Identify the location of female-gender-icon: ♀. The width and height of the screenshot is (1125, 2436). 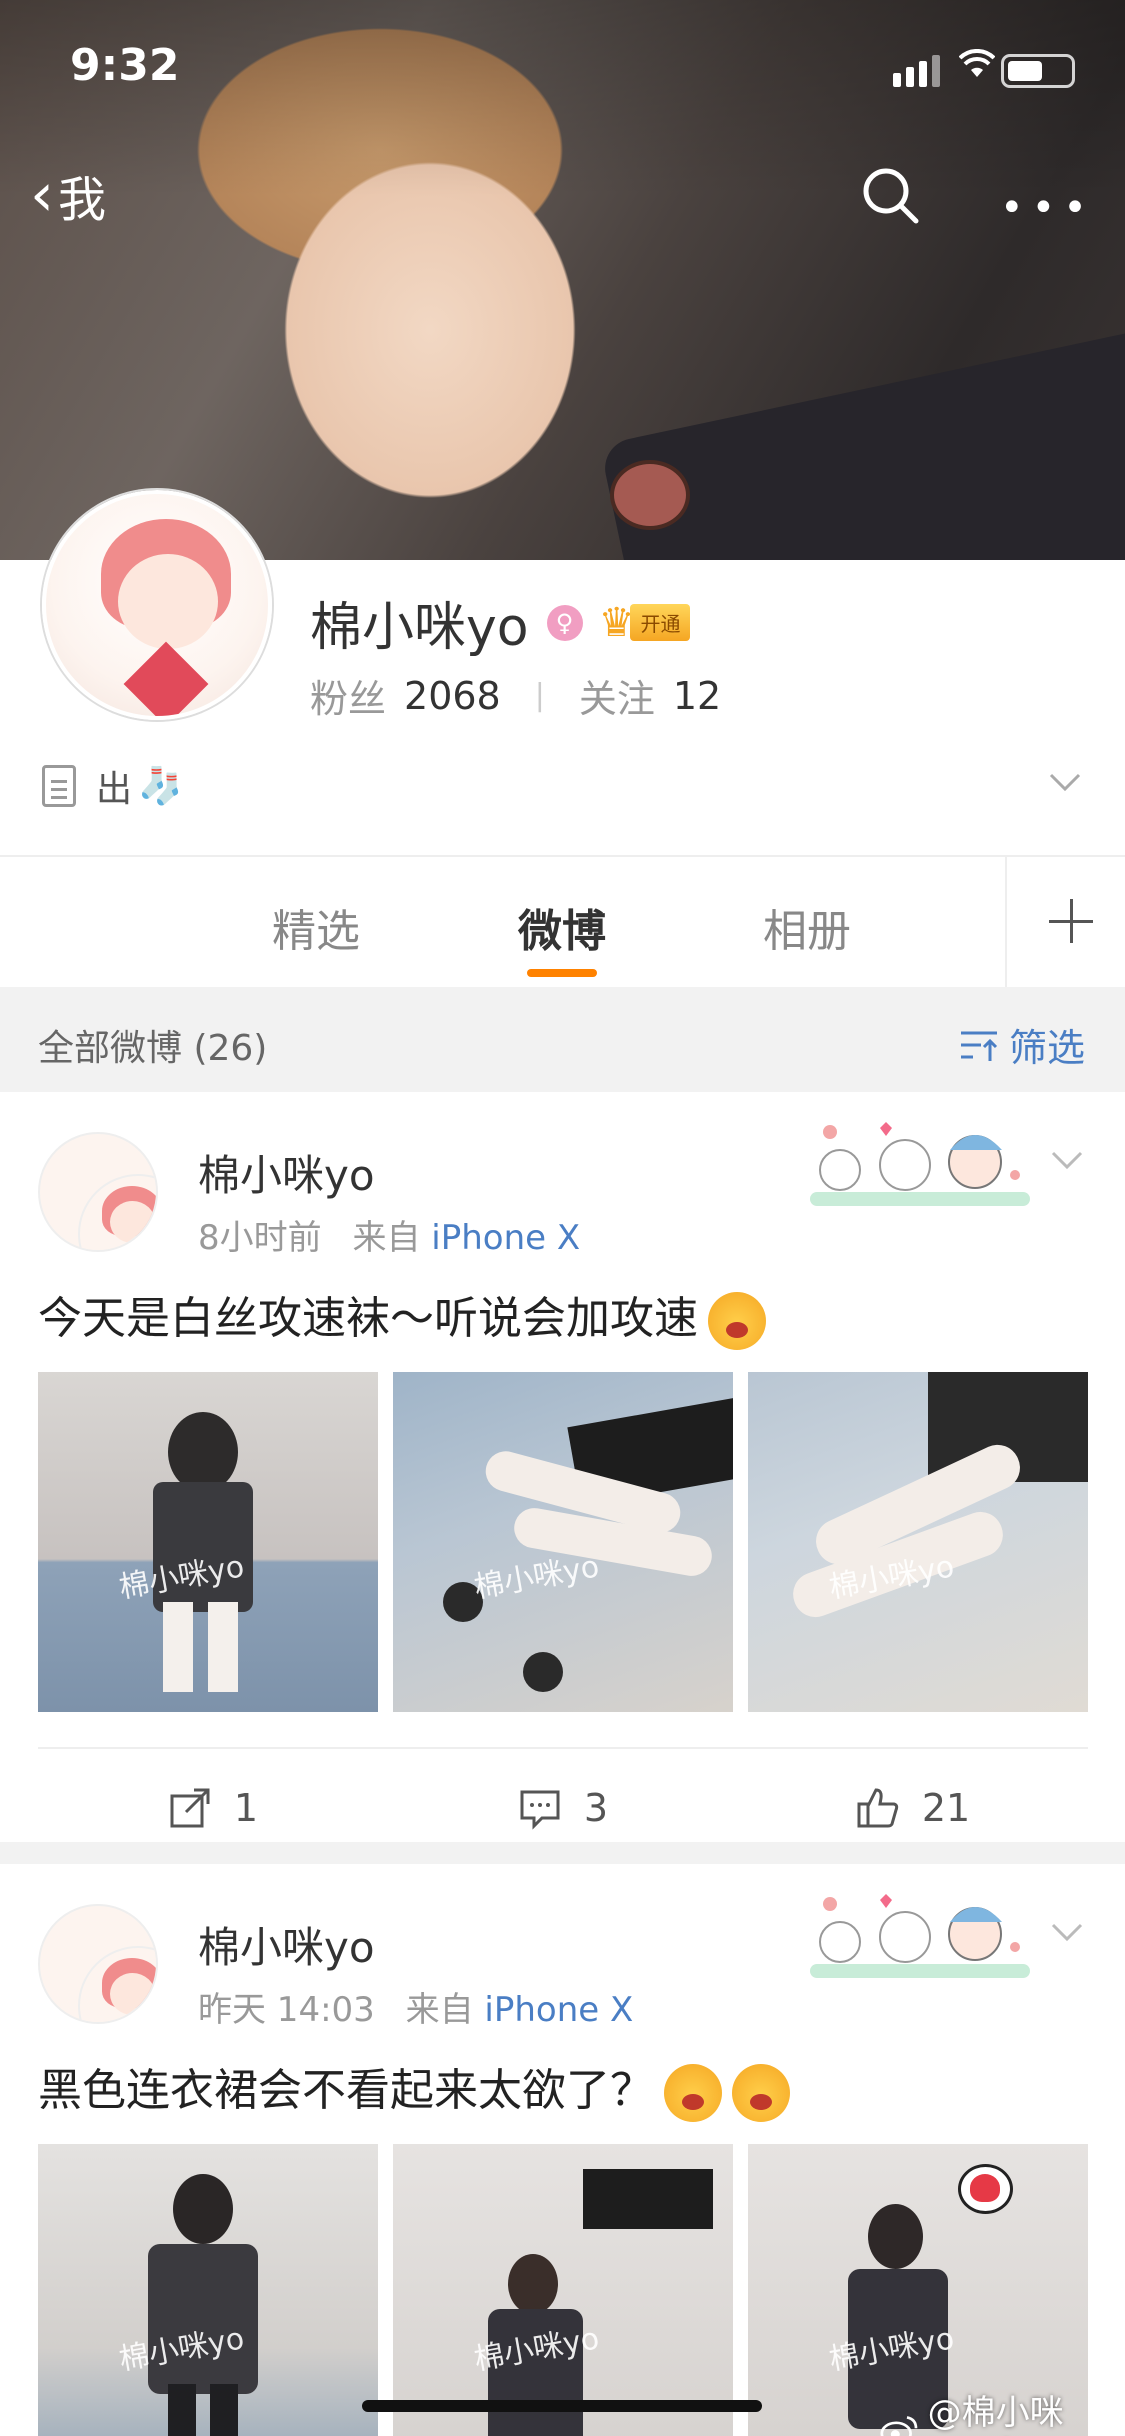
(564, 622).